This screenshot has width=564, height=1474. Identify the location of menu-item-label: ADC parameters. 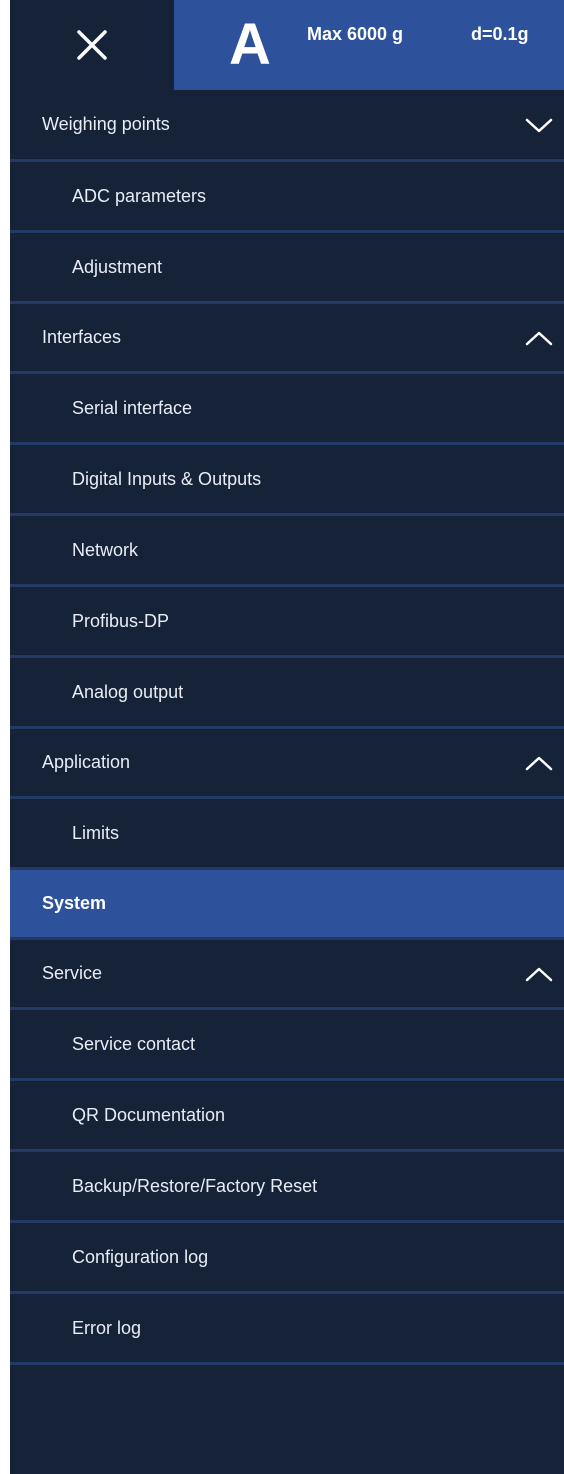
(139, 195).